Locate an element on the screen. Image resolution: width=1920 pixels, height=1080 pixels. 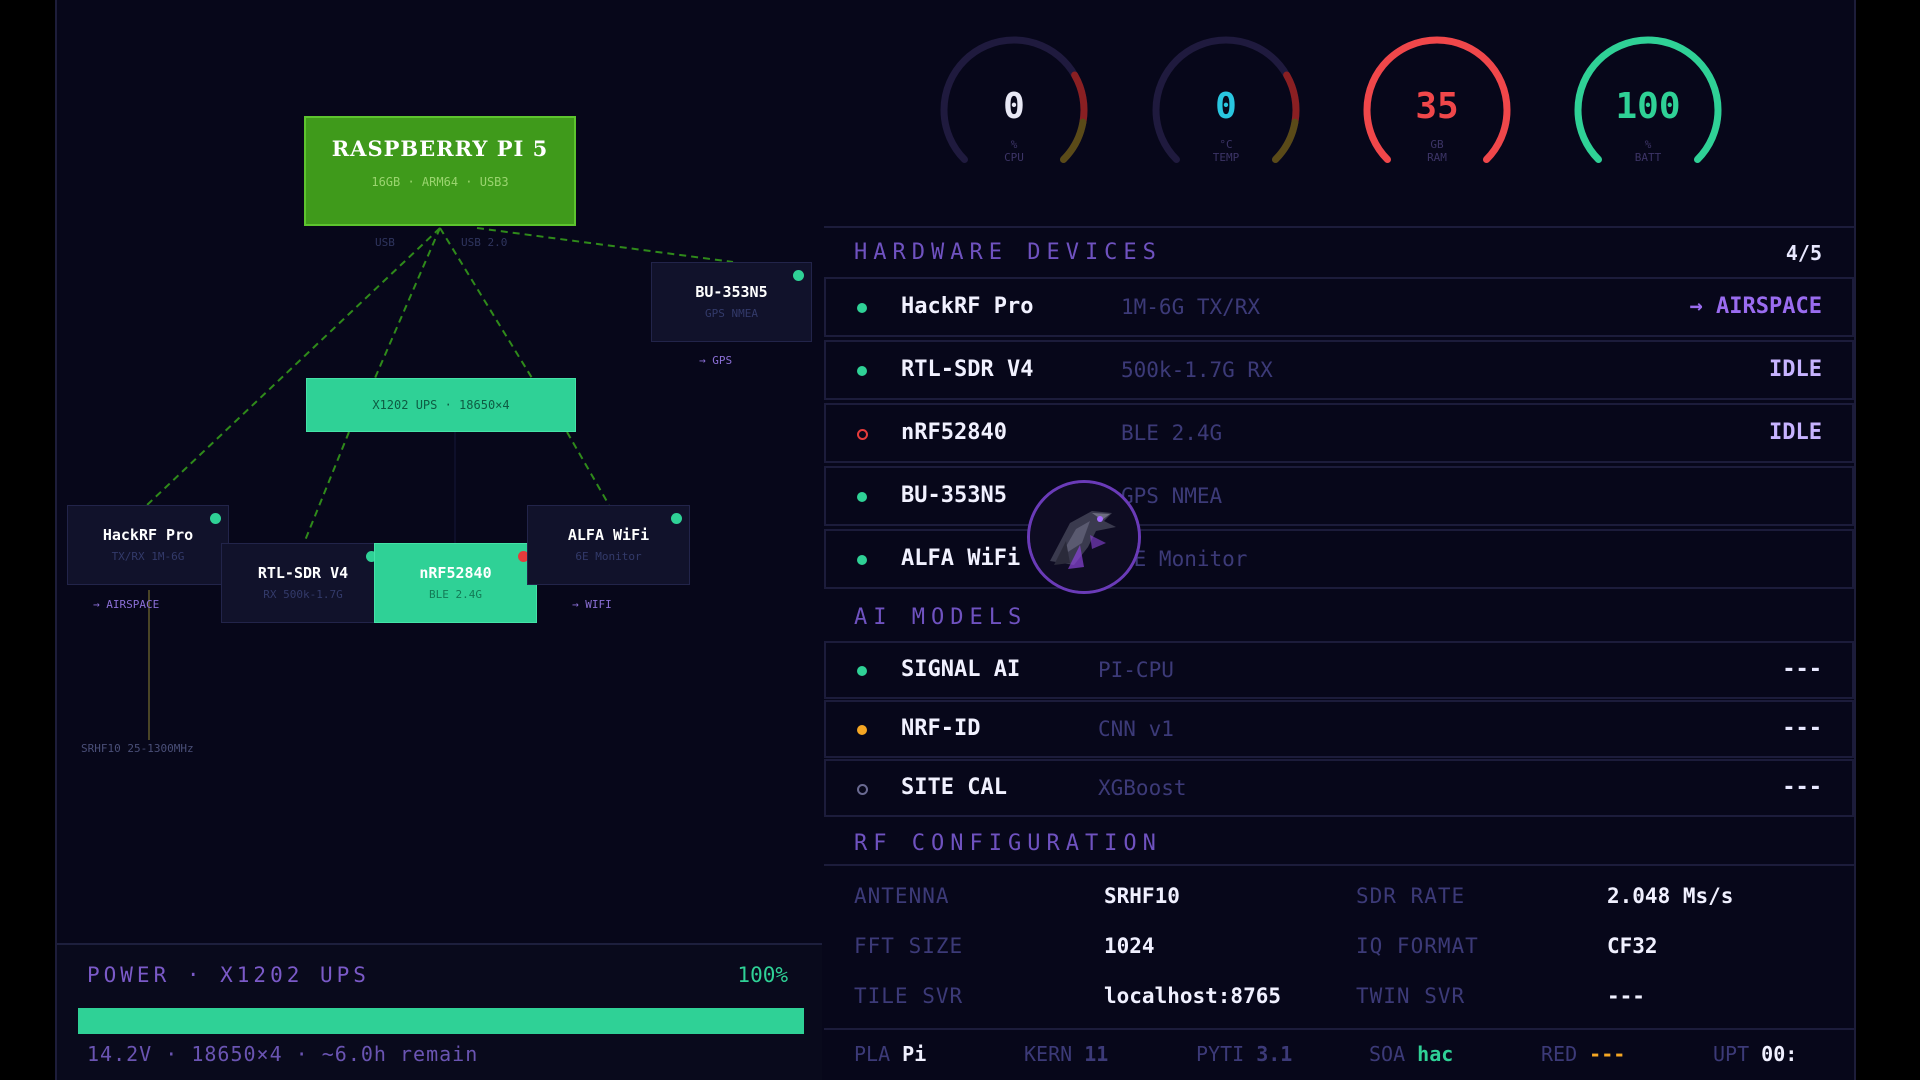
node-nrf52840: nRF52840 BLE 2.4G is located at coordinates (455, 583).